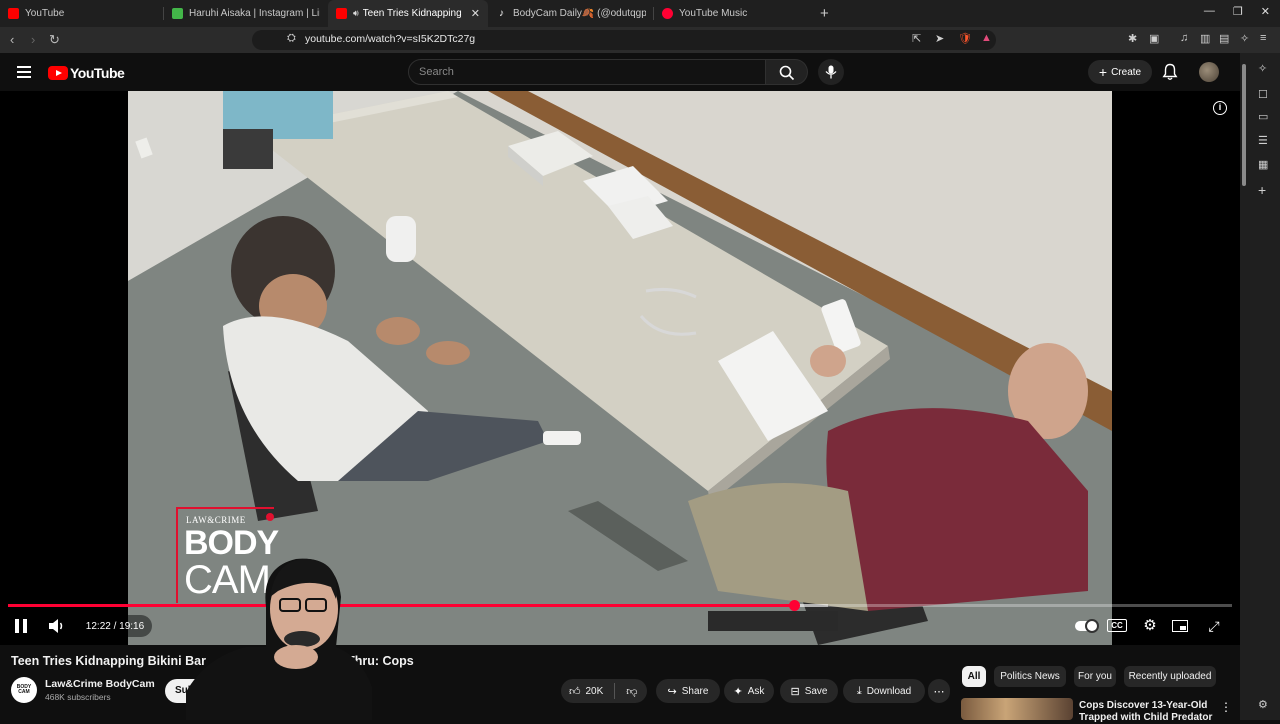  I want to click on volume-icon, so click(57, 626).